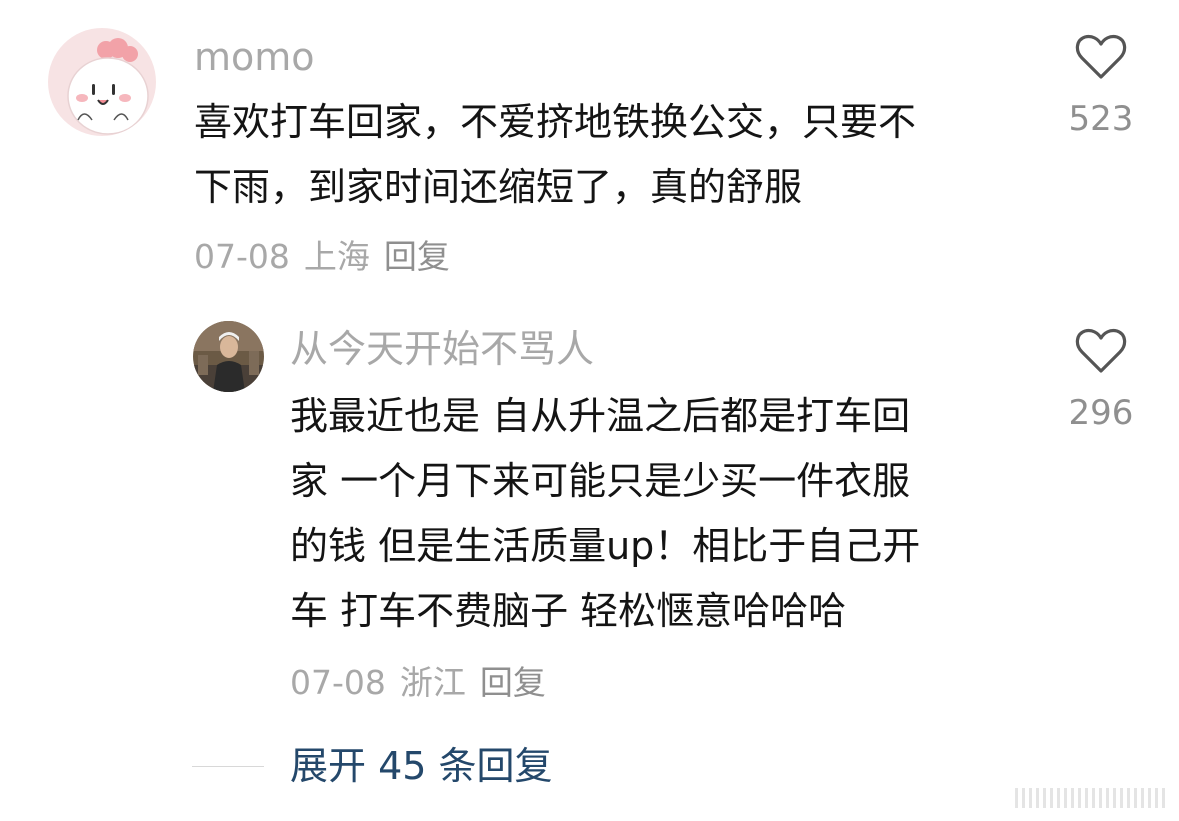  Describe the element at coordinates (1101, 119) in the screenshot. I see `like-count: 523` at that location.